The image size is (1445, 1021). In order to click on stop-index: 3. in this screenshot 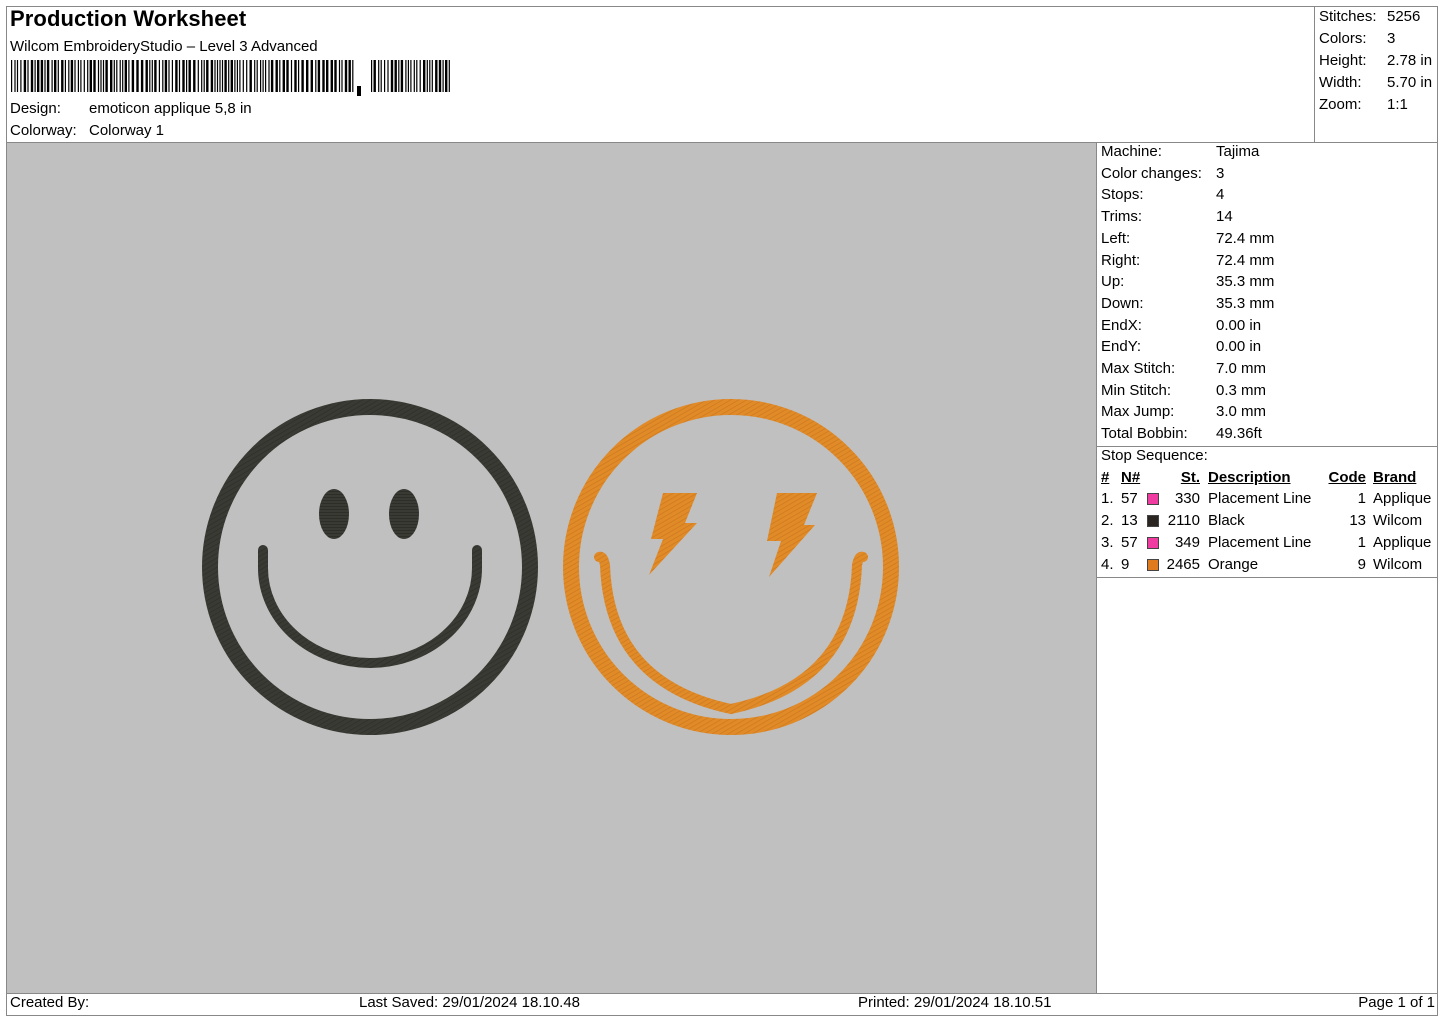, I will do `click(1107, 542)`.